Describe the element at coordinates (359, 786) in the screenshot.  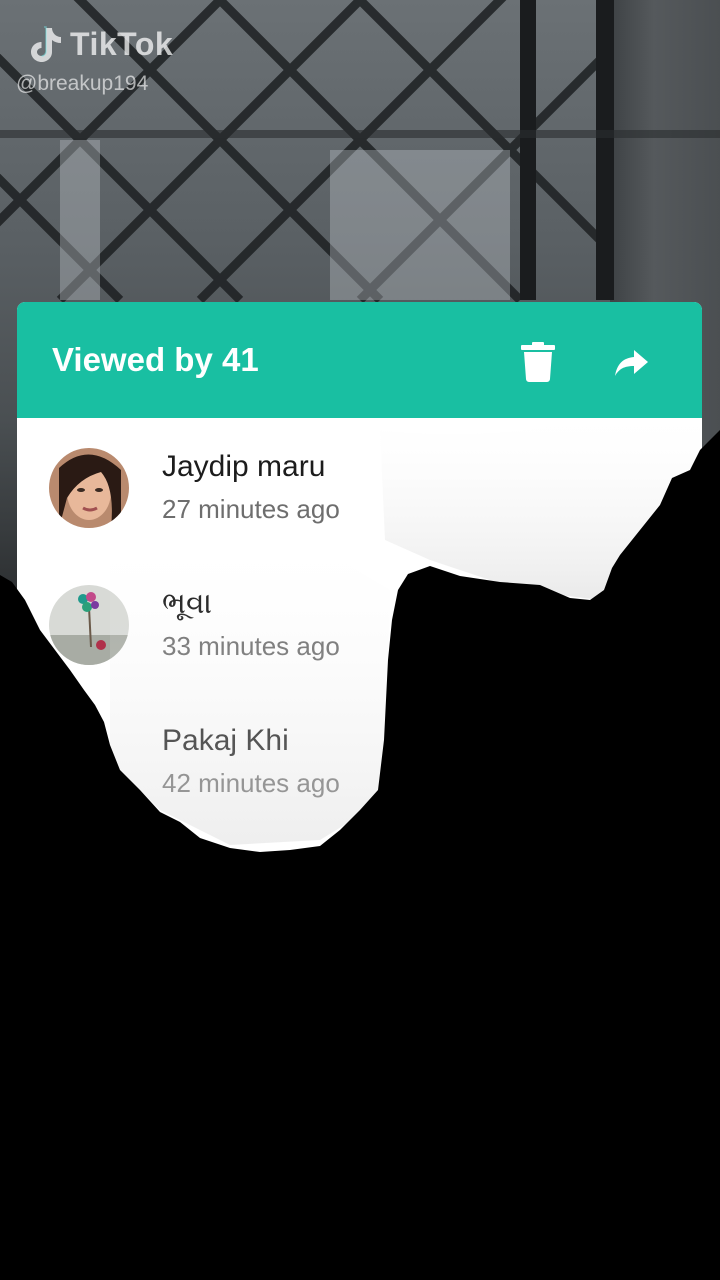
I see `viewer-row: Pakaj Khi 42 minutes ago` at that location.